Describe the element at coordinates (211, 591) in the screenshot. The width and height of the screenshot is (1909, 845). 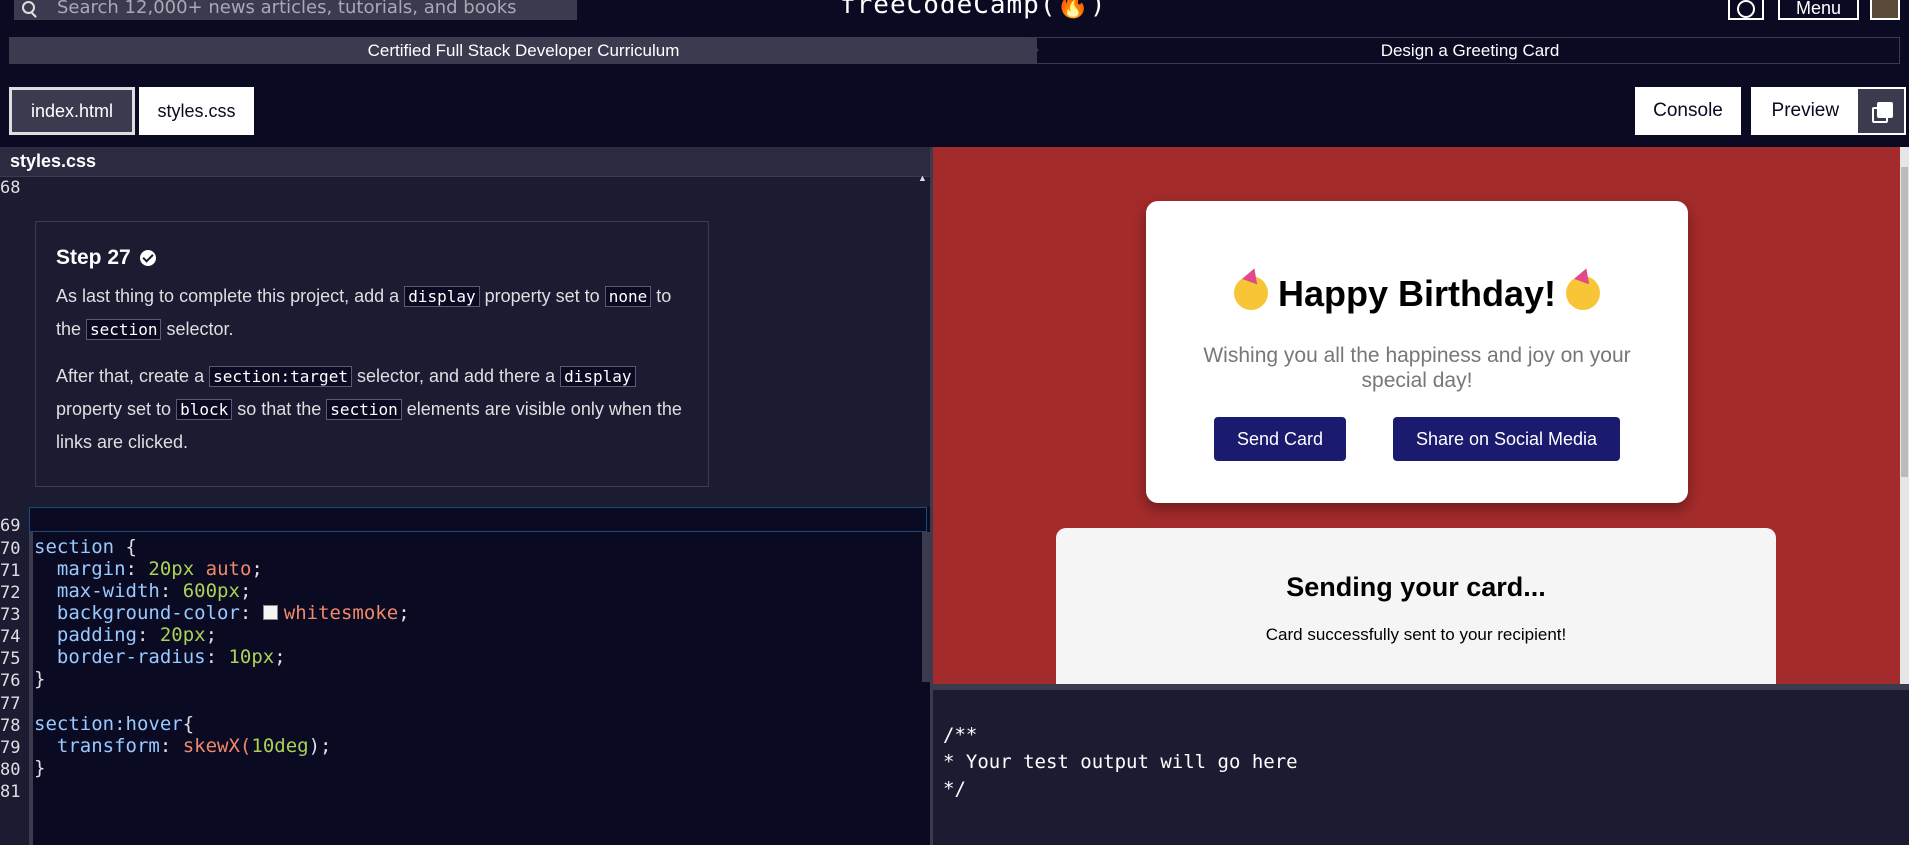
I see `css-value: 600px` at that location.